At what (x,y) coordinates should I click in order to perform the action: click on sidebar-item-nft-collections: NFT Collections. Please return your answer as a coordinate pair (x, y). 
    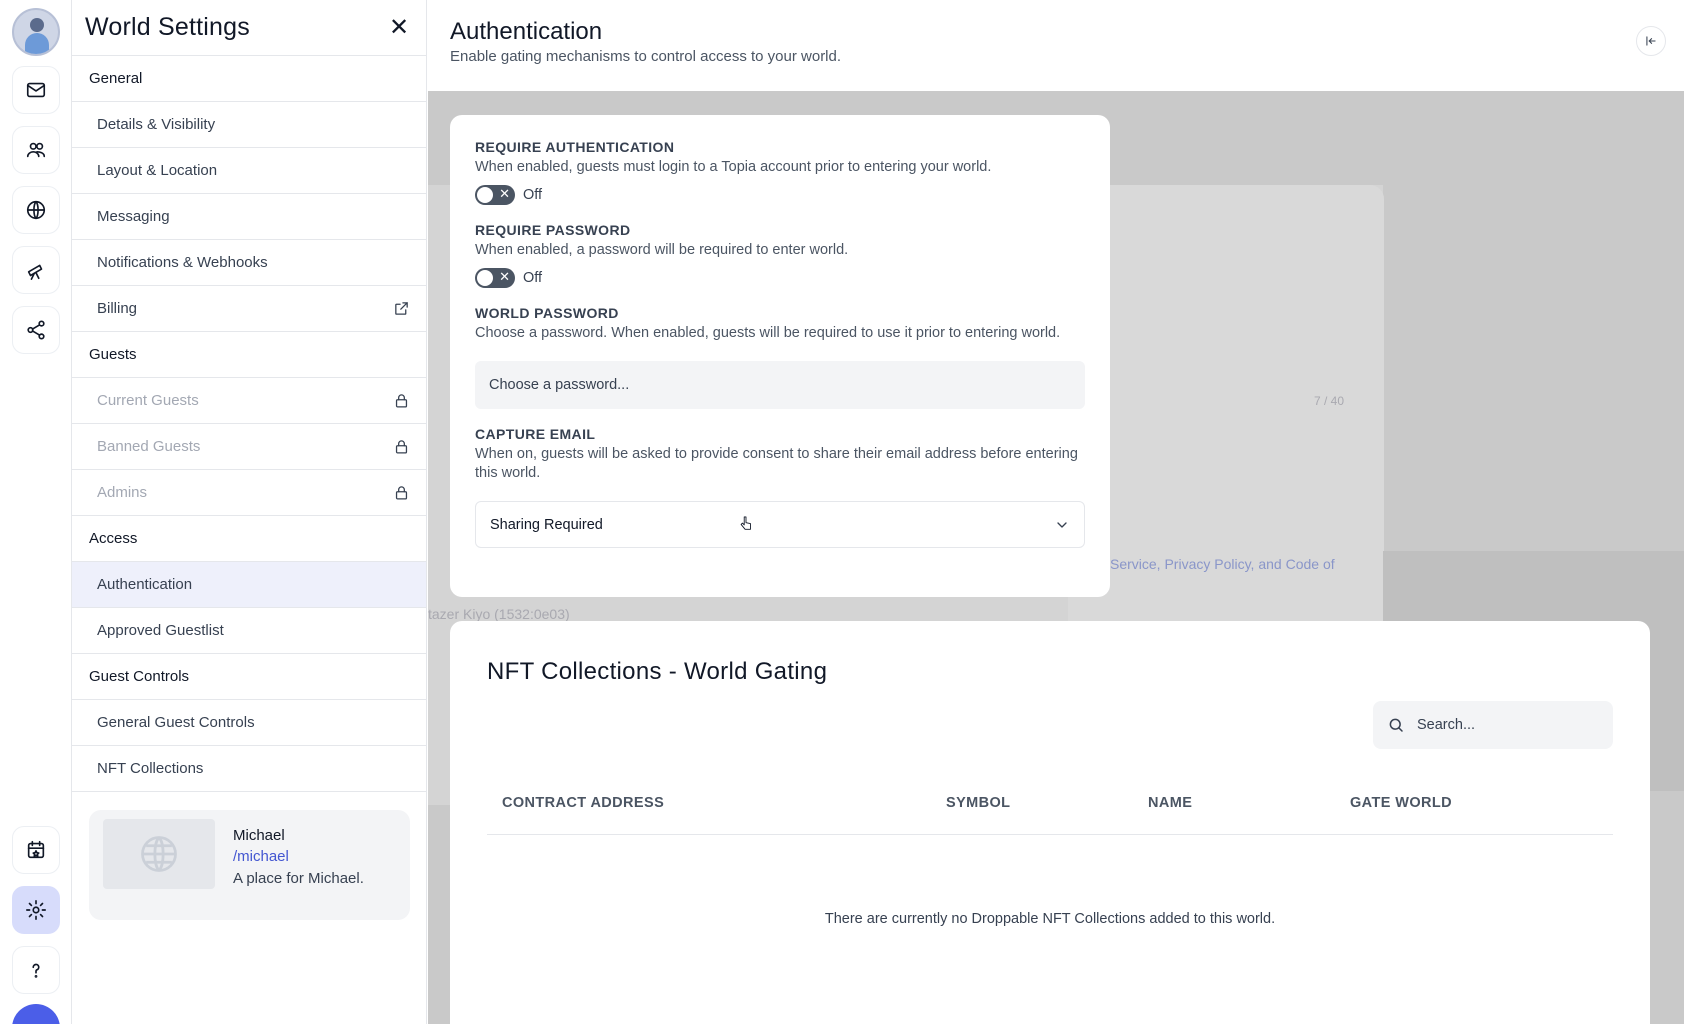
    Looking at the image, I should click on (249, 769).